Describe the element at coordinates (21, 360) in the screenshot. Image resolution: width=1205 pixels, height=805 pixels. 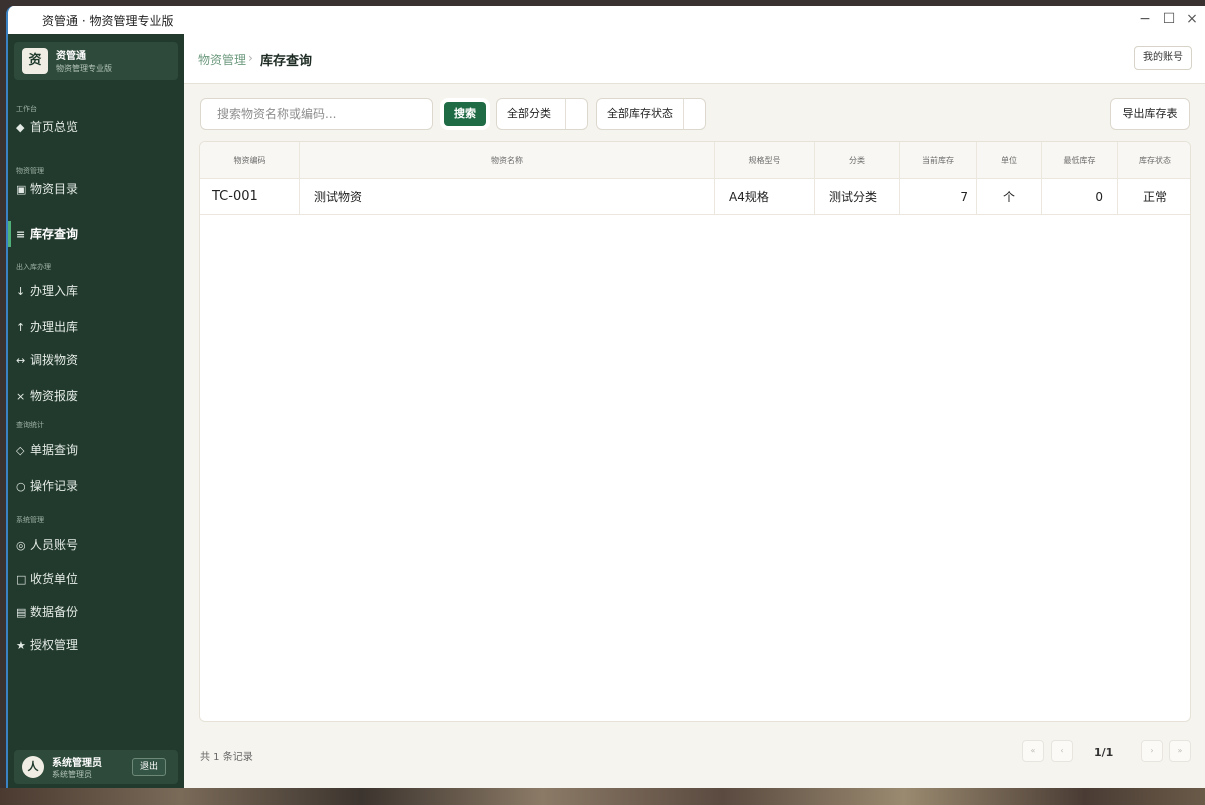
I see `transfer-icon: ↔` at that location.